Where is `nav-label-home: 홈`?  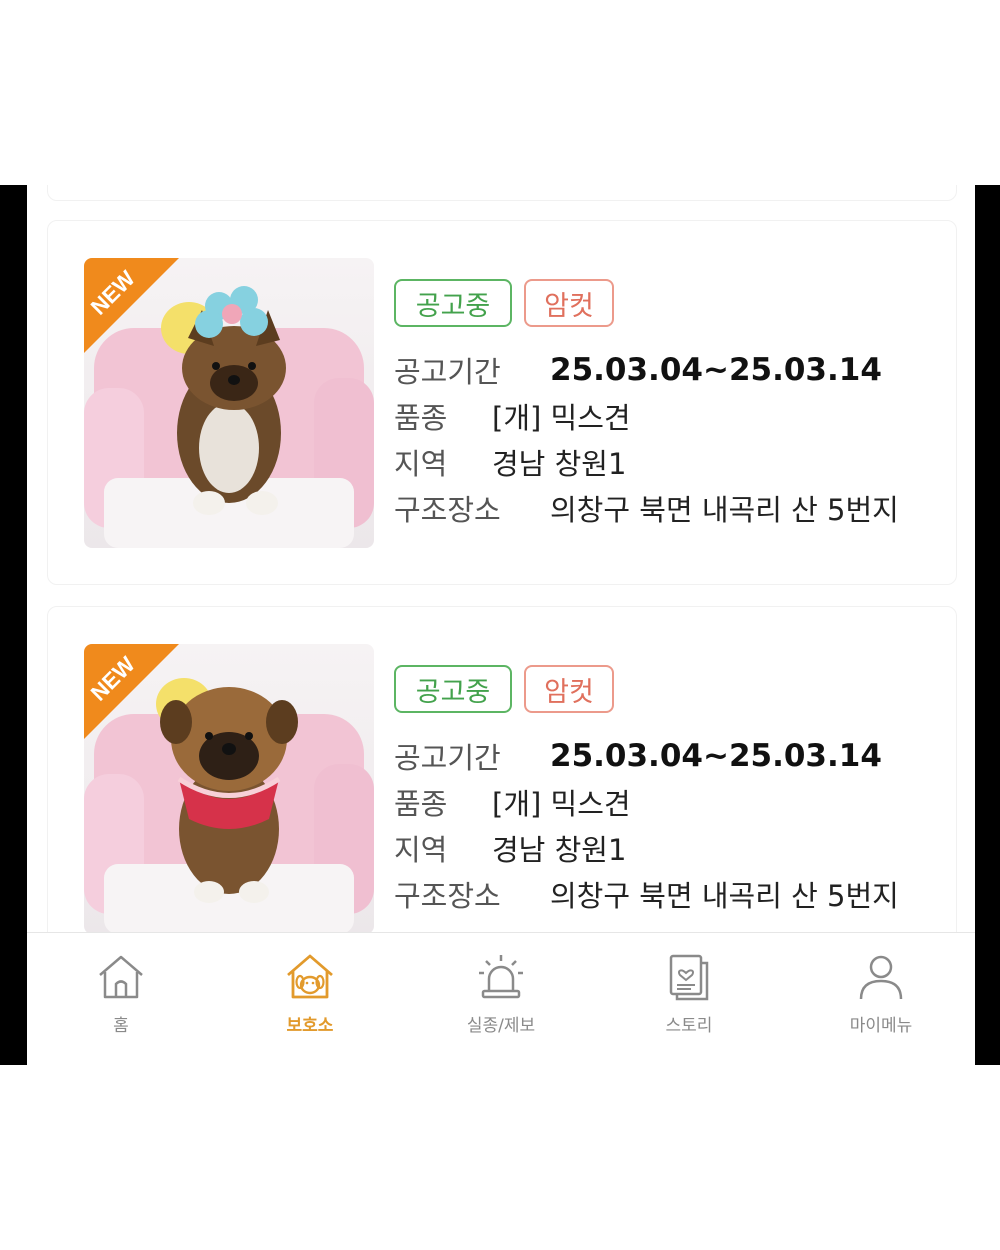 nav-label-home: 홈 is located at coordinates (121, 1026).